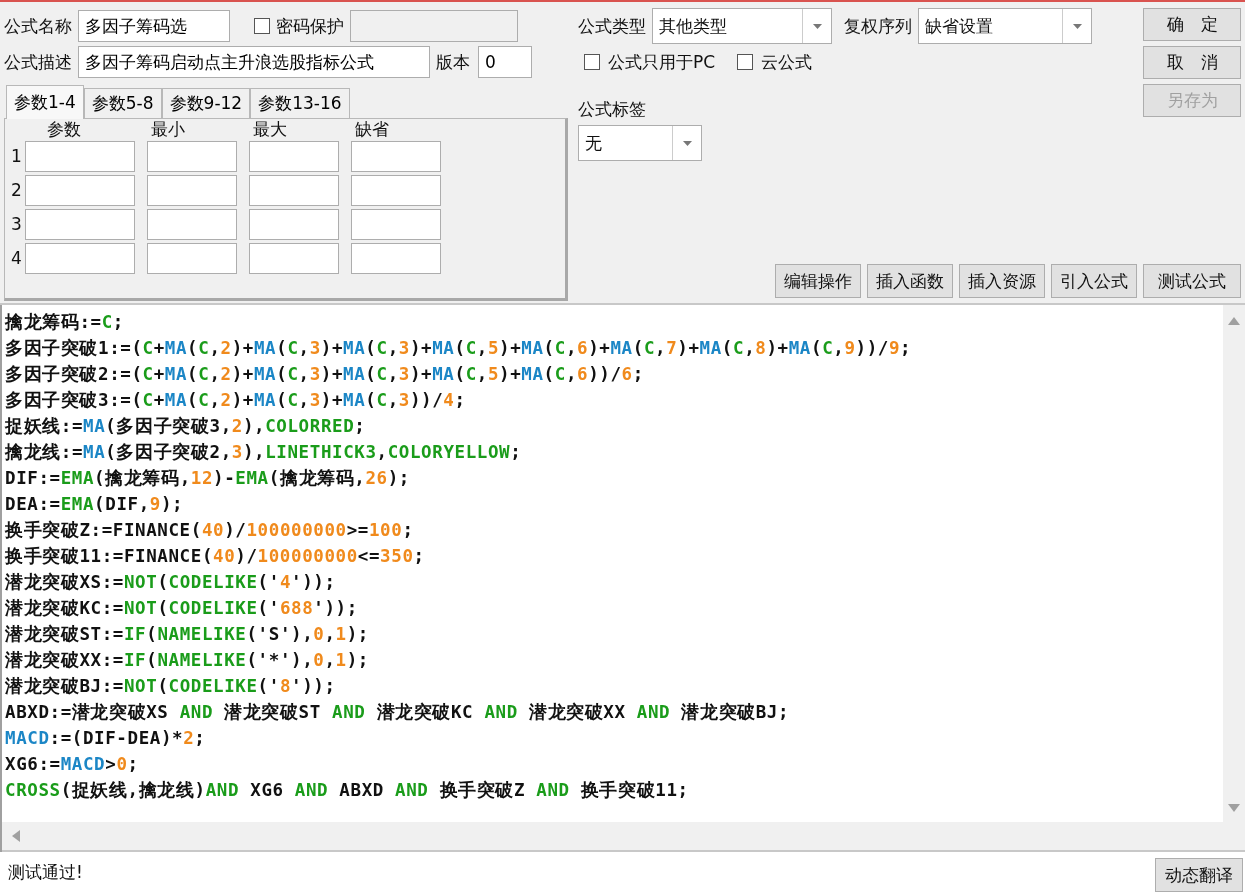  I want to click on code-line: 擒龙线:=MA(多因子突破2,3),LINETHICK3,COLORYELLOW;, so click(264, 452).